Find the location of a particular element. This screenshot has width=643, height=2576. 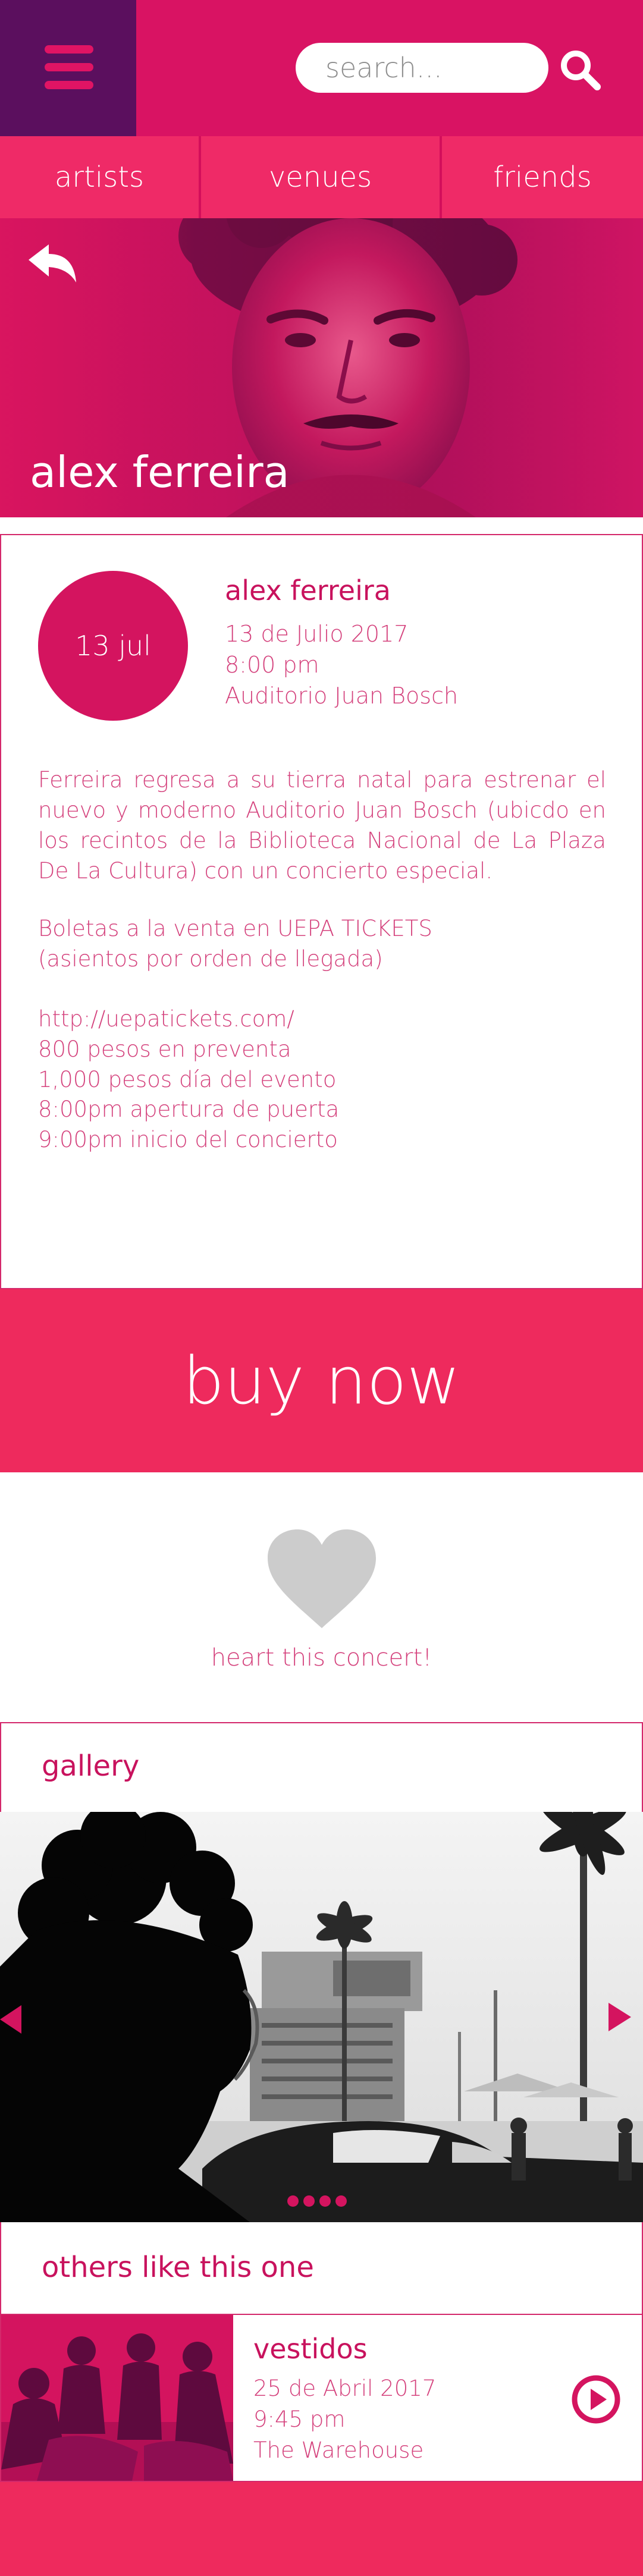

artist-name-title: alex ferreira is located at coordinates (160, 472).